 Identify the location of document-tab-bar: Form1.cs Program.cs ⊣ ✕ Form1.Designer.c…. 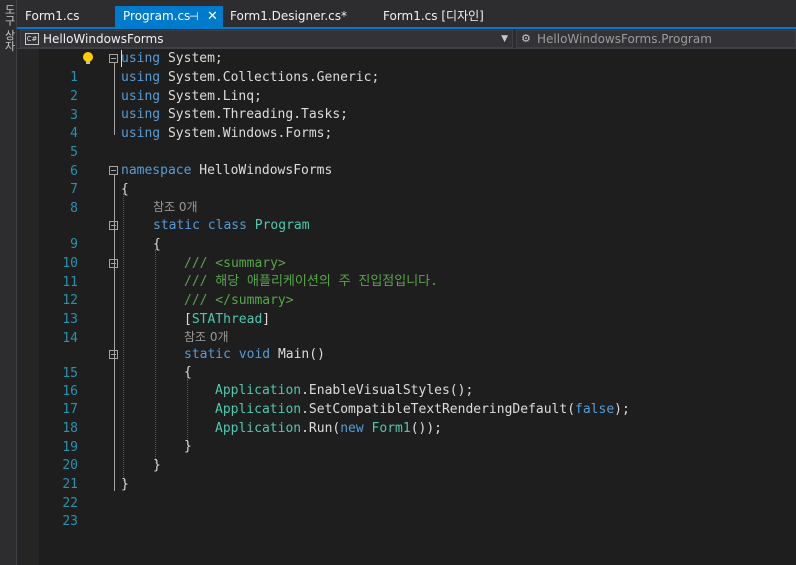
(406, 13).